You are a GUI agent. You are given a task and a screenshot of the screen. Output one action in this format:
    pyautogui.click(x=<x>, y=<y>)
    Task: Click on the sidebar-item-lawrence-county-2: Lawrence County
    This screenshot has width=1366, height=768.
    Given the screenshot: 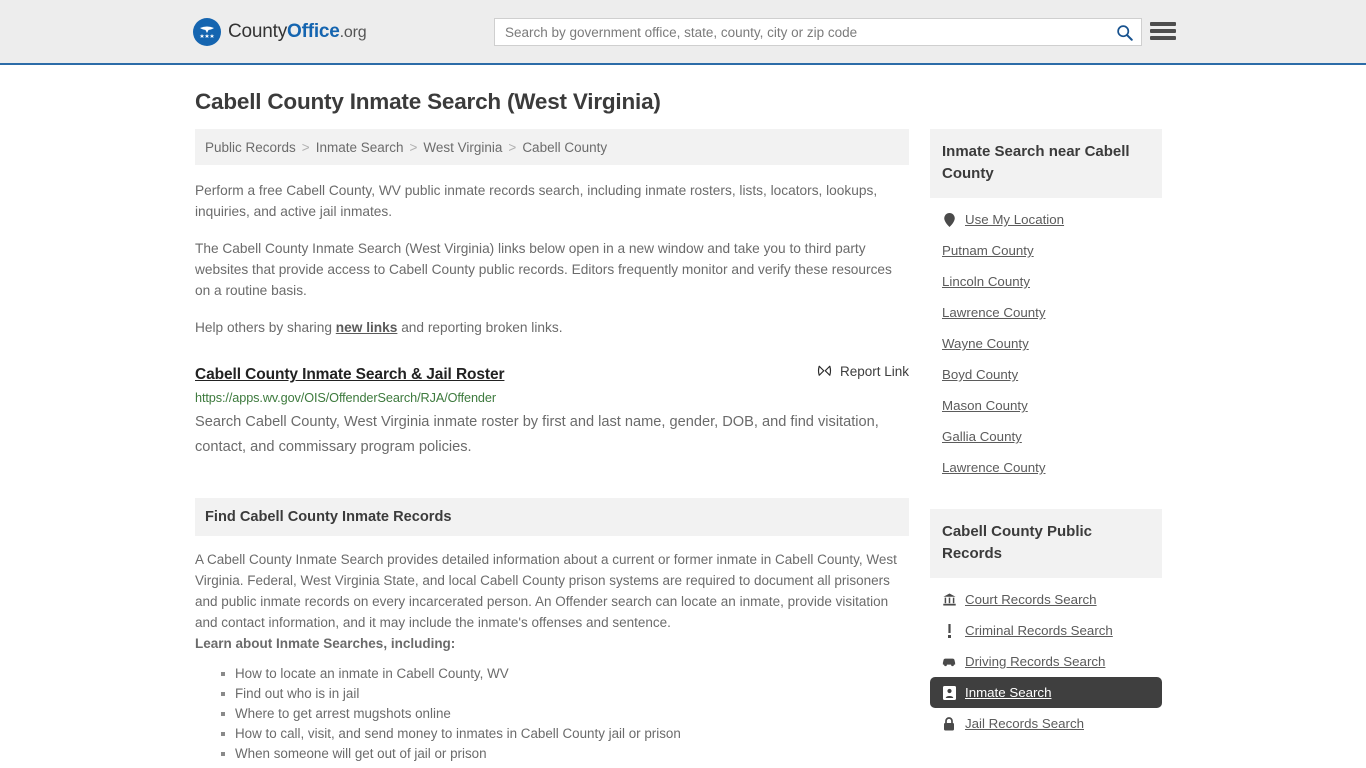 What is the action you would take?
    pyautogui.click(x=1046, y=467)
    